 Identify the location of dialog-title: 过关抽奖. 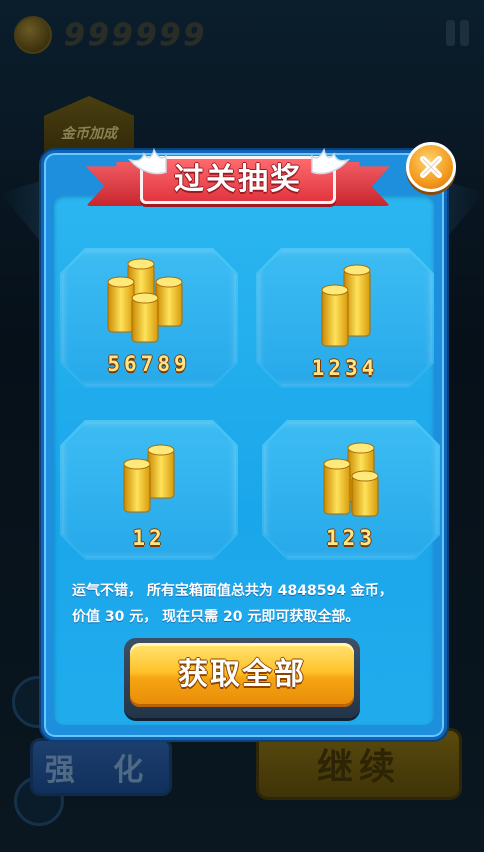
(238, 179).